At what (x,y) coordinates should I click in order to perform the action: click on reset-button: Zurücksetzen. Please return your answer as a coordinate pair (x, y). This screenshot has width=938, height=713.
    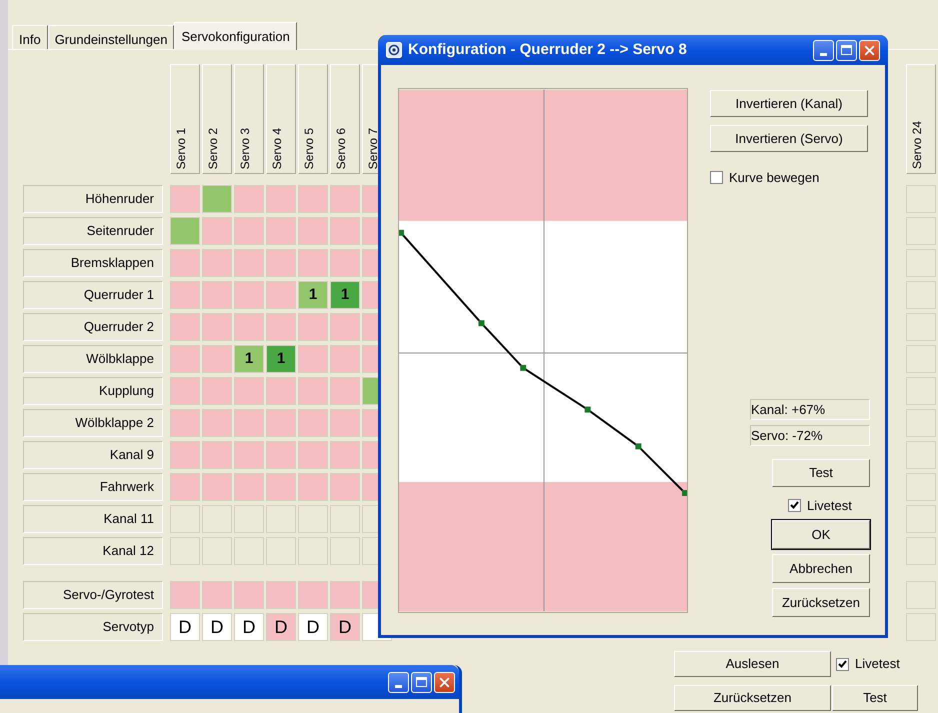
    Looking at the image, I should click on (752, 698).